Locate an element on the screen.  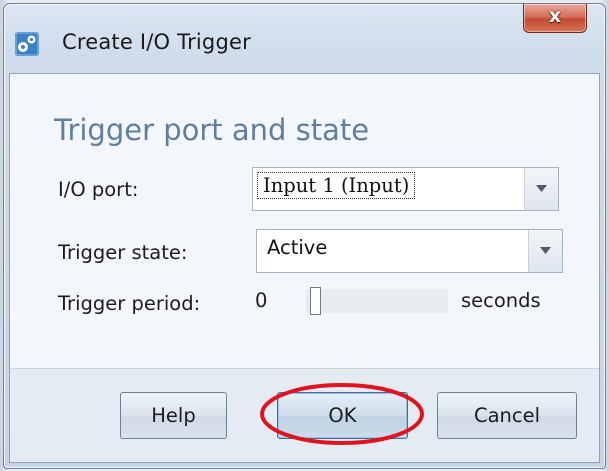
trigger-period-label: Trigger period: is located at coordinates (129, 303).